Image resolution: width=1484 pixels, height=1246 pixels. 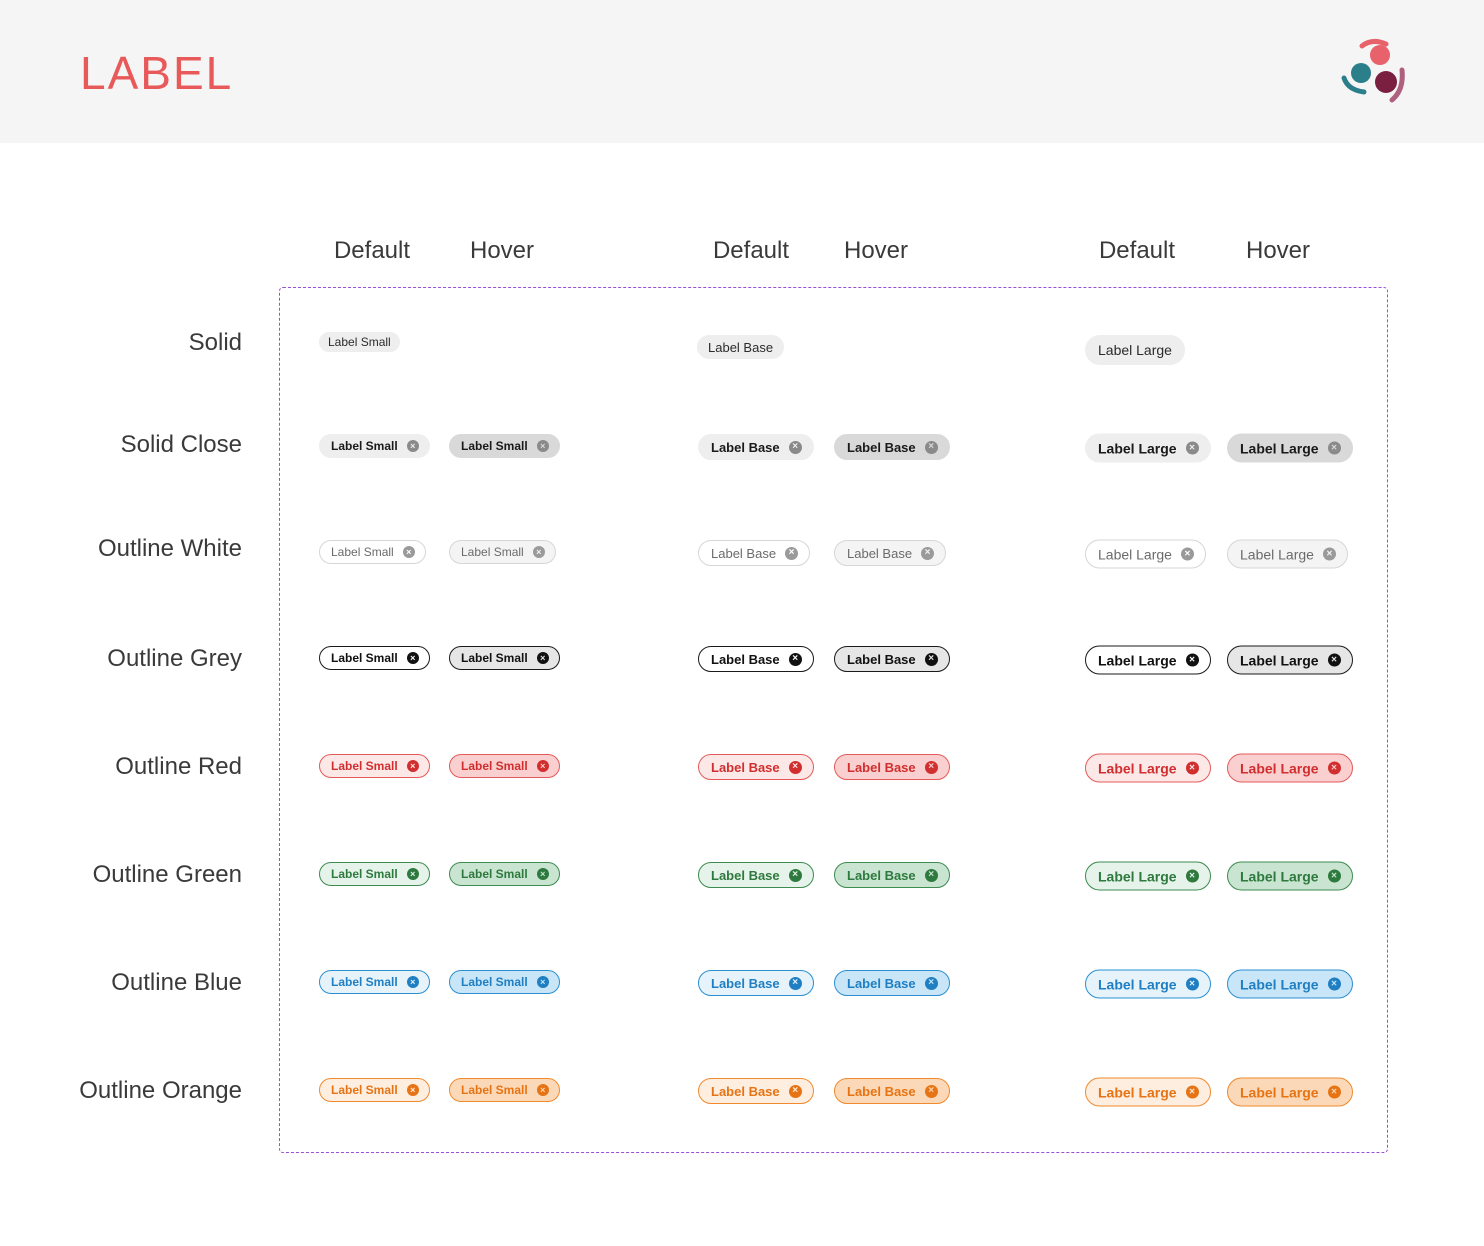 What do you see at coordinates (504, 766) in the screenshot?
I see `label-chip-outline-red-small-hover: Label Small ×` at bounding box center [504, 766].